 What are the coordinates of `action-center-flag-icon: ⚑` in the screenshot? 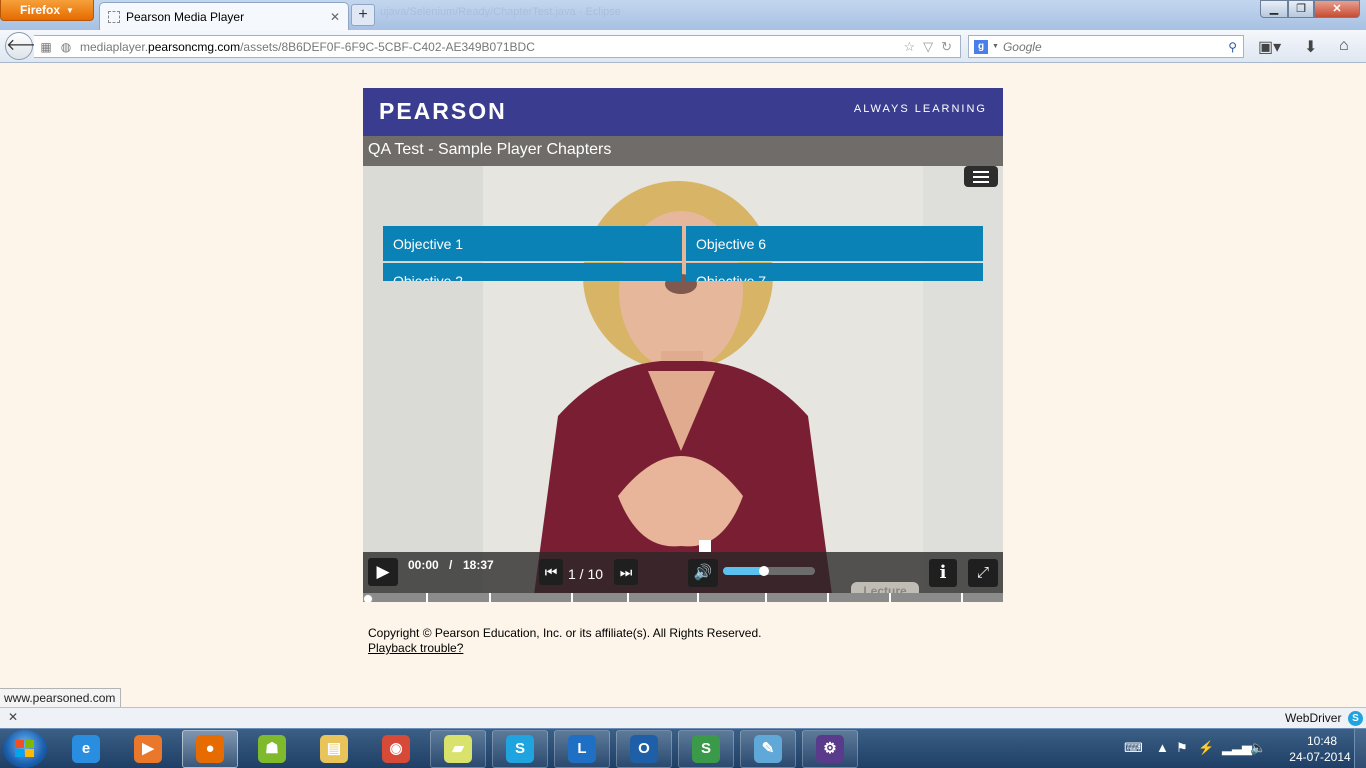 It's located at (1182, 748).